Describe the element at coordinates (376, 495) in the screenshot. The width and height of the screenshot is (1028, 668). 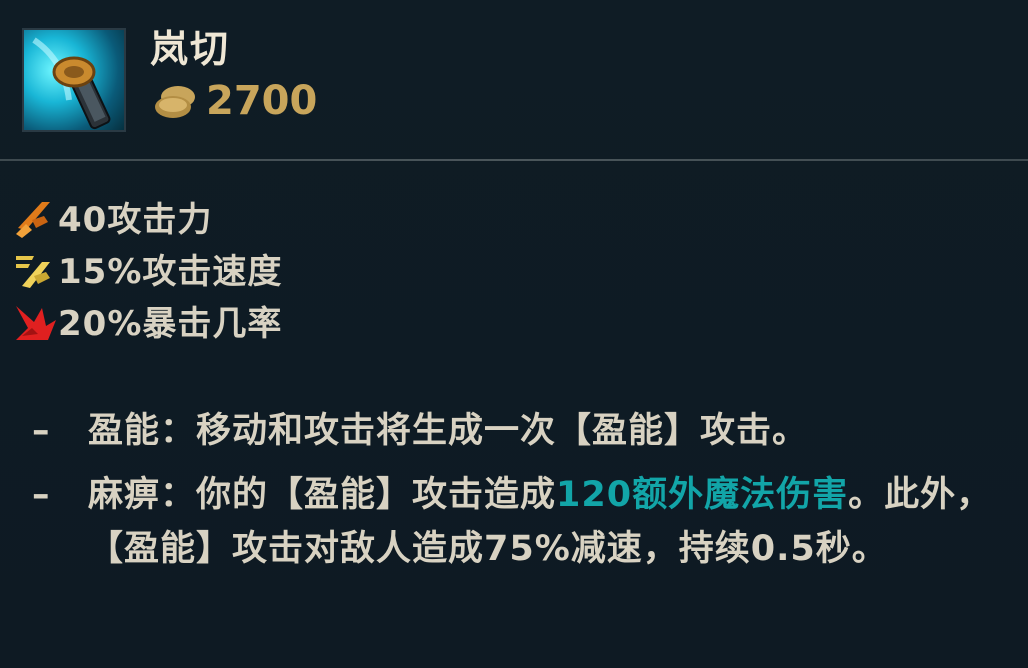
I see `passive-description-start: 你的【盈能】攻击造成` at that location.